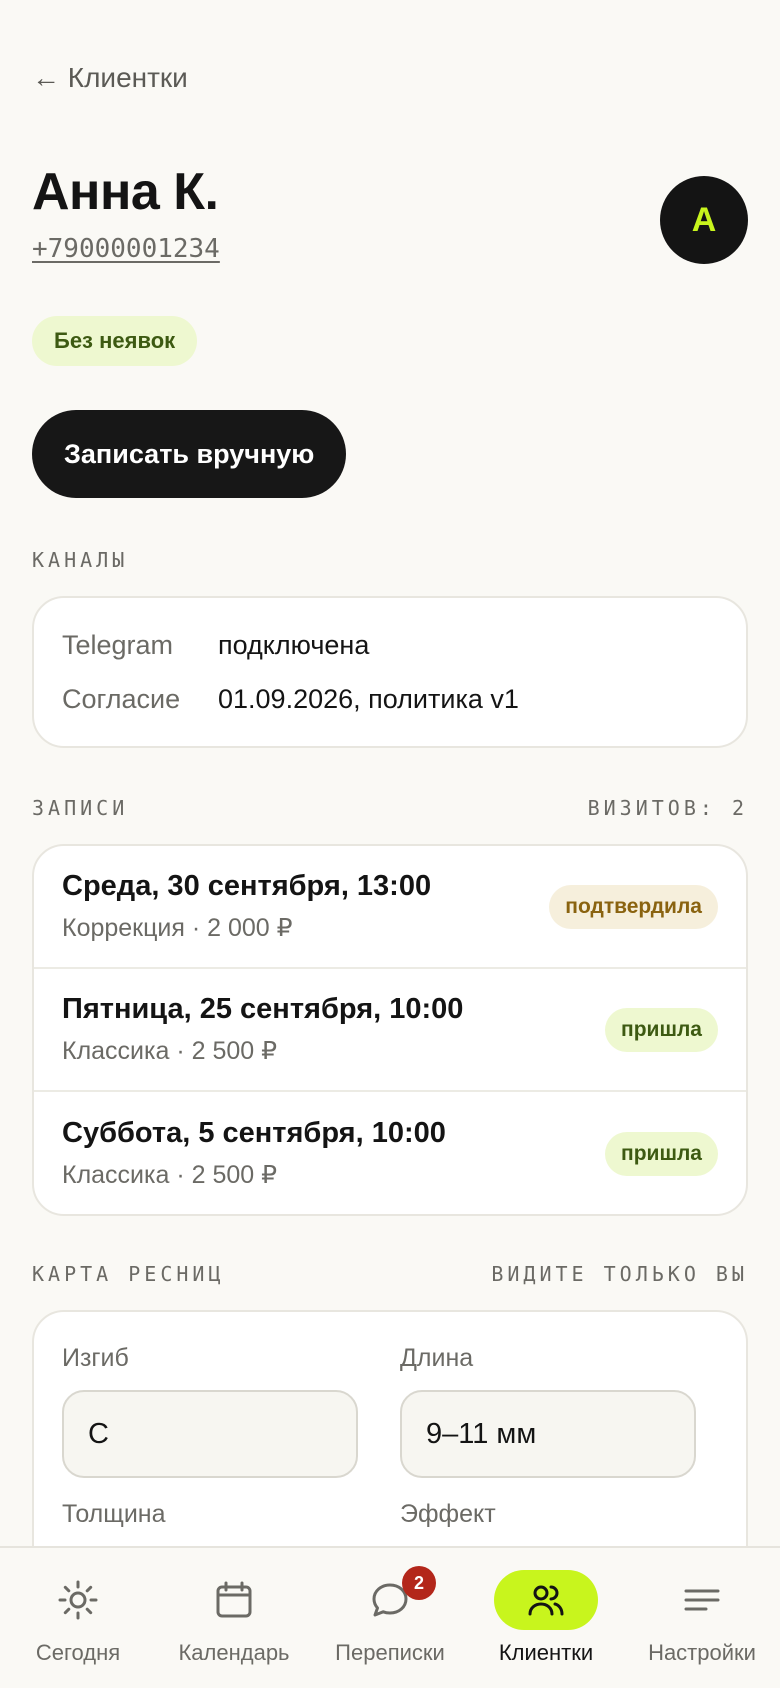  What do you see at coordinates (78, 1652) in the screenshot?
I see `tab-label: Сегодня` at bounding box center [78, 1652].